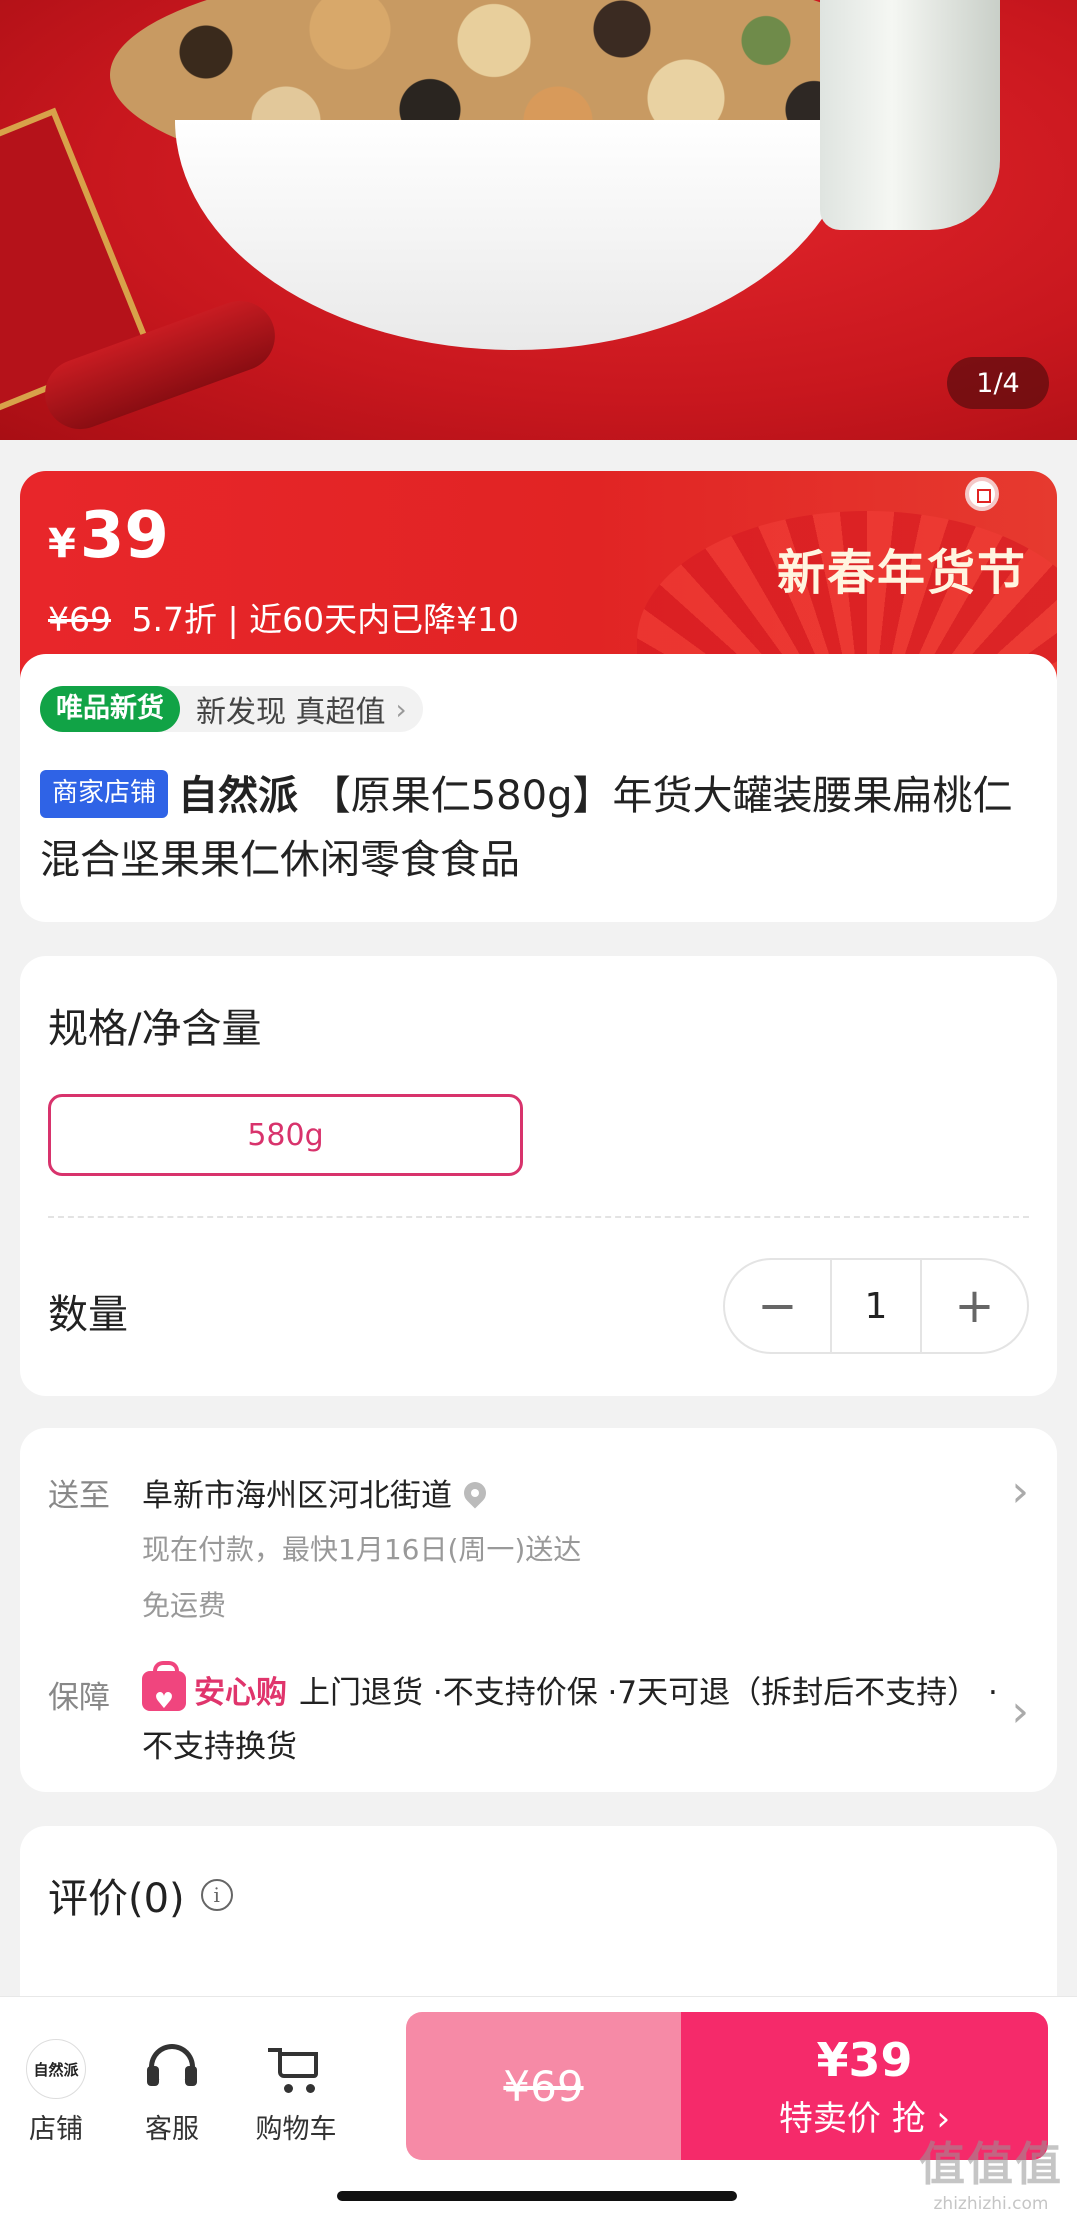 The image size is (1077, 2217). I want to click on guarantee-label: 保障, so click(79, 1698).